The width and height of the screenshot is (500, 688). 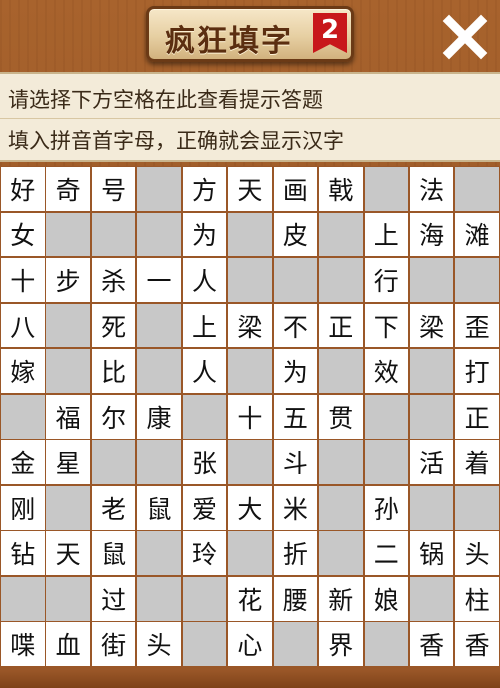 What do you see at coordinates (250, 644) in the screenshot?
I see `grid-cell: 心` at bounding box center [250, 644].